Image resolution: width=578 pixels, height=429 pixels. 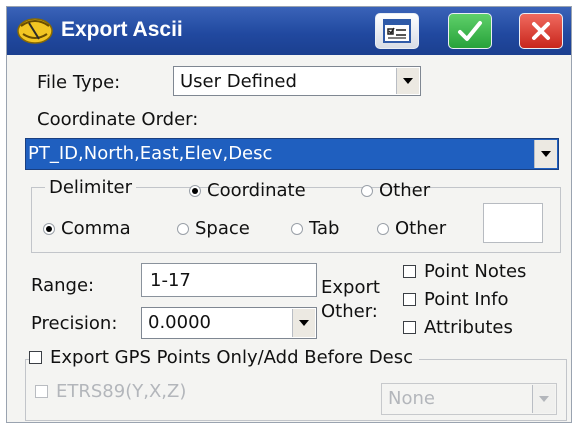 I want to click on export-other-label-line1: Export, so click(x=350, y=287).